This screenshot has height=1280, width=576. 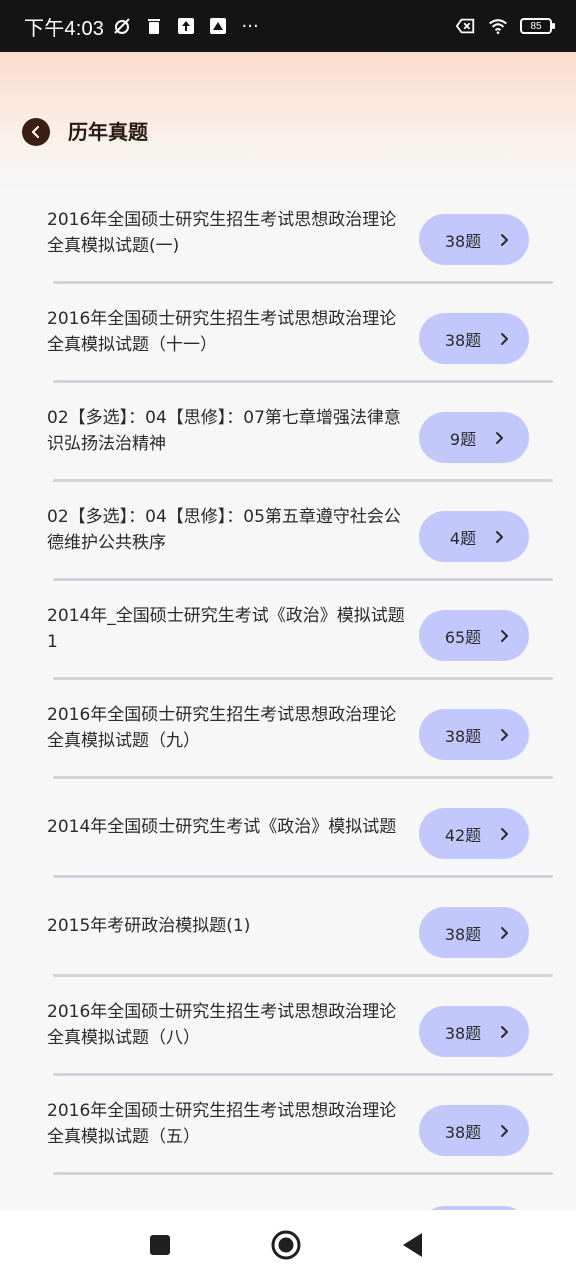 I want to click on back-triangle-icon, so click(x=412, y=1245).